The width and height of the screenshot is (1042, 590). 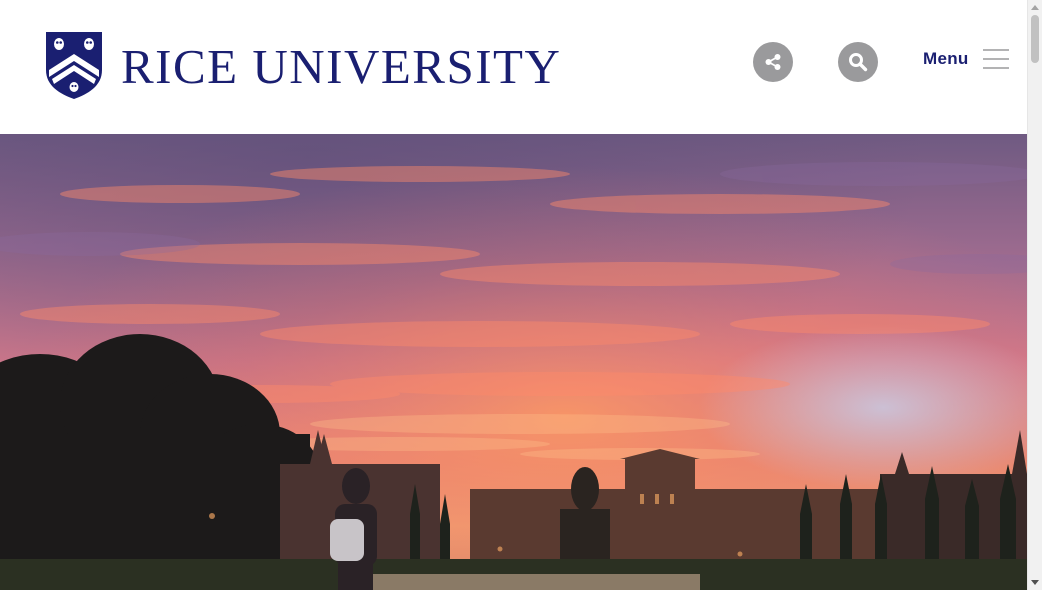 I want to click on home-logo-link: RICE UNIVERSITY, so click(x=302, y=65).